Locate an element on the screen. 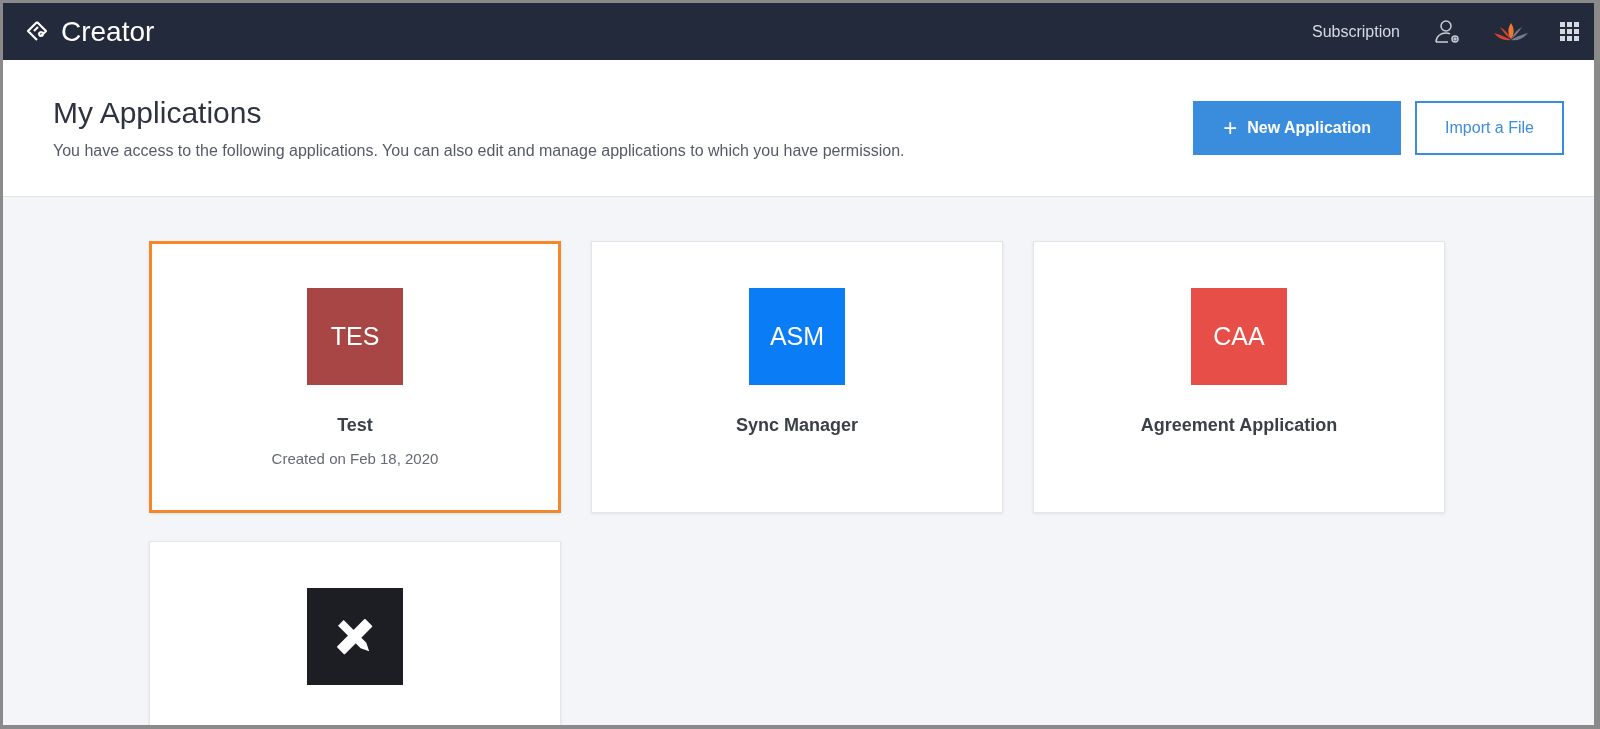 This screenshot has width=1600, height=729. app-grid-icon is located at coordinates (1570, 31).